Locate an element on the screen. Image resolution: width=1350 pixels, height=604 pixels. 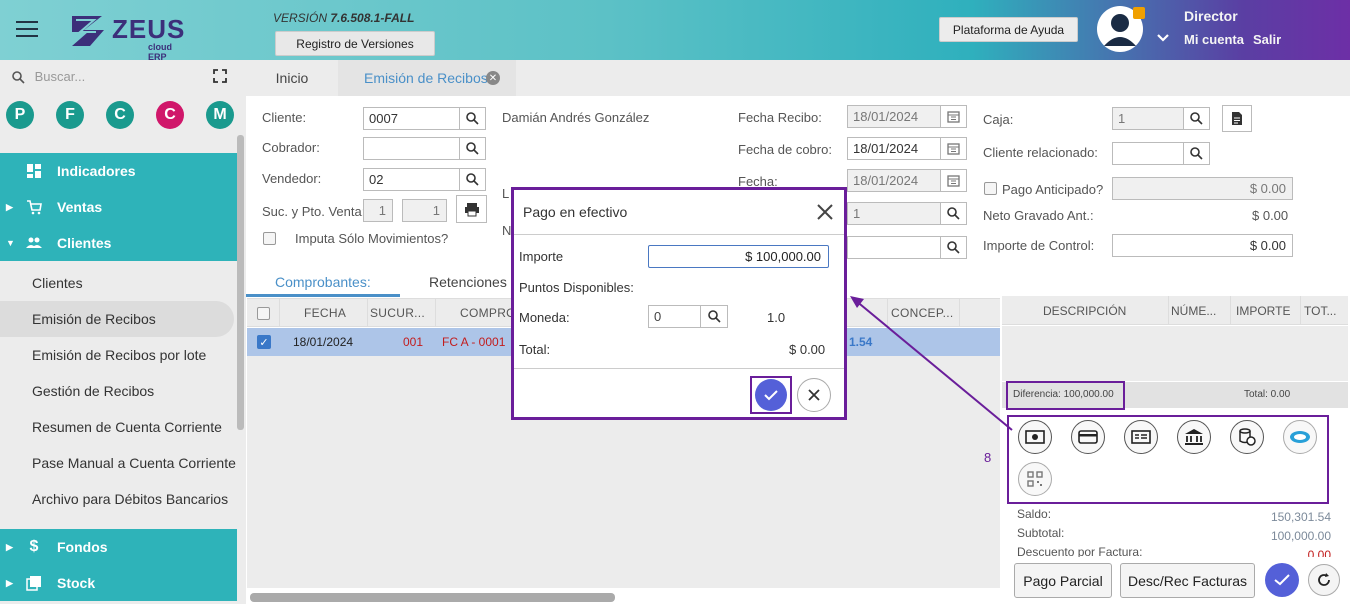
moneda-label: Moneda: is located at coordinates (544, 317).